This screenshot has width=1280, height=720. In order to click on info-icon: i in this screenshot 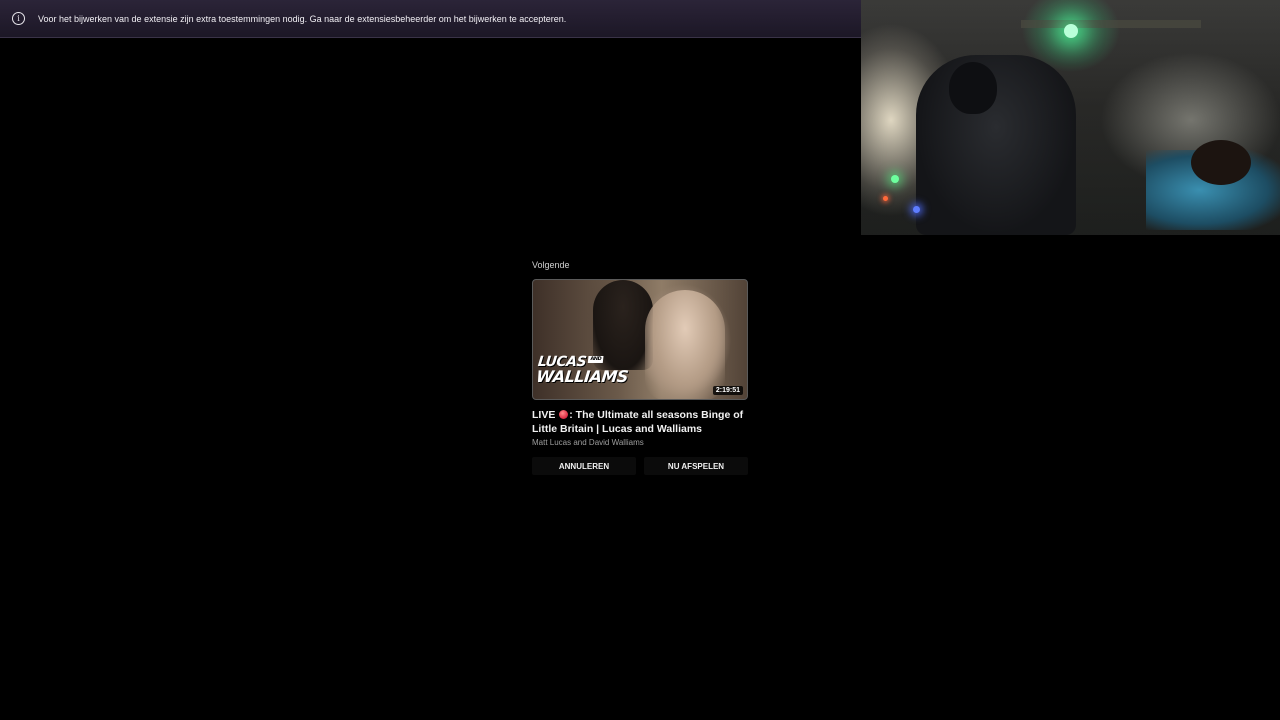, I will do `click(18, 18)`.